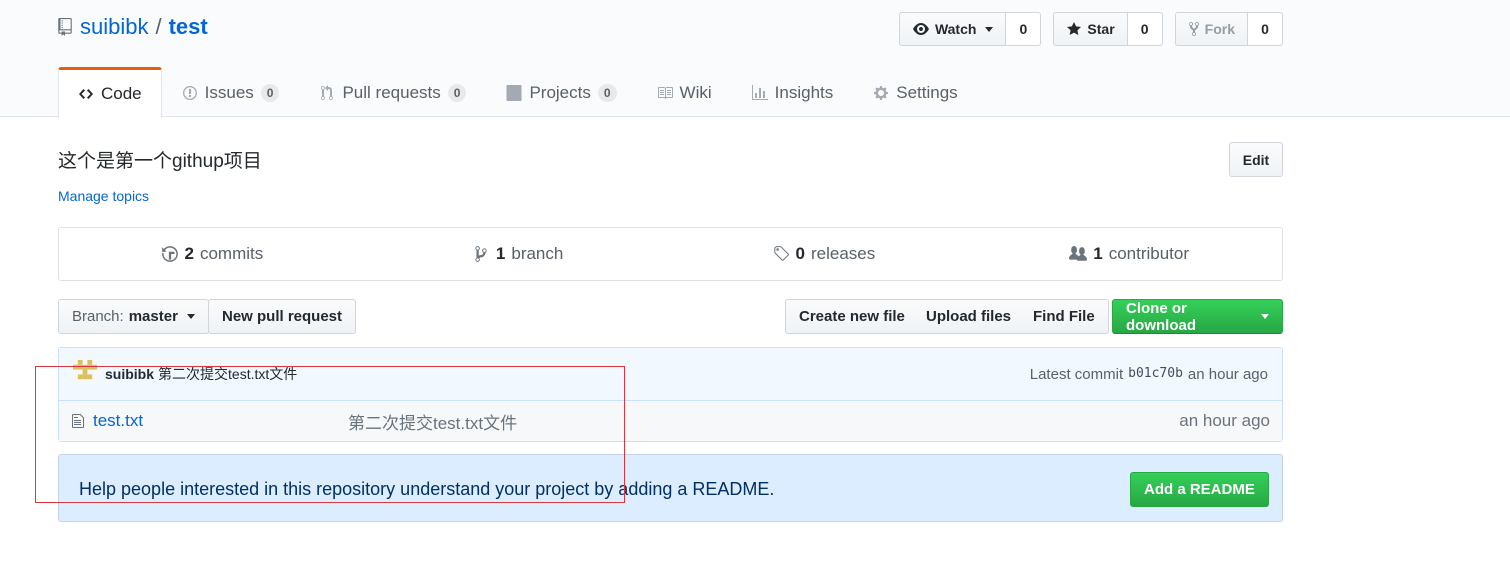 Image resolution: width=1510 pixels, height=583 pixels. I want to click on repo-actions: Watch 0 Star 0 Fork 0, so click(1090, 29).